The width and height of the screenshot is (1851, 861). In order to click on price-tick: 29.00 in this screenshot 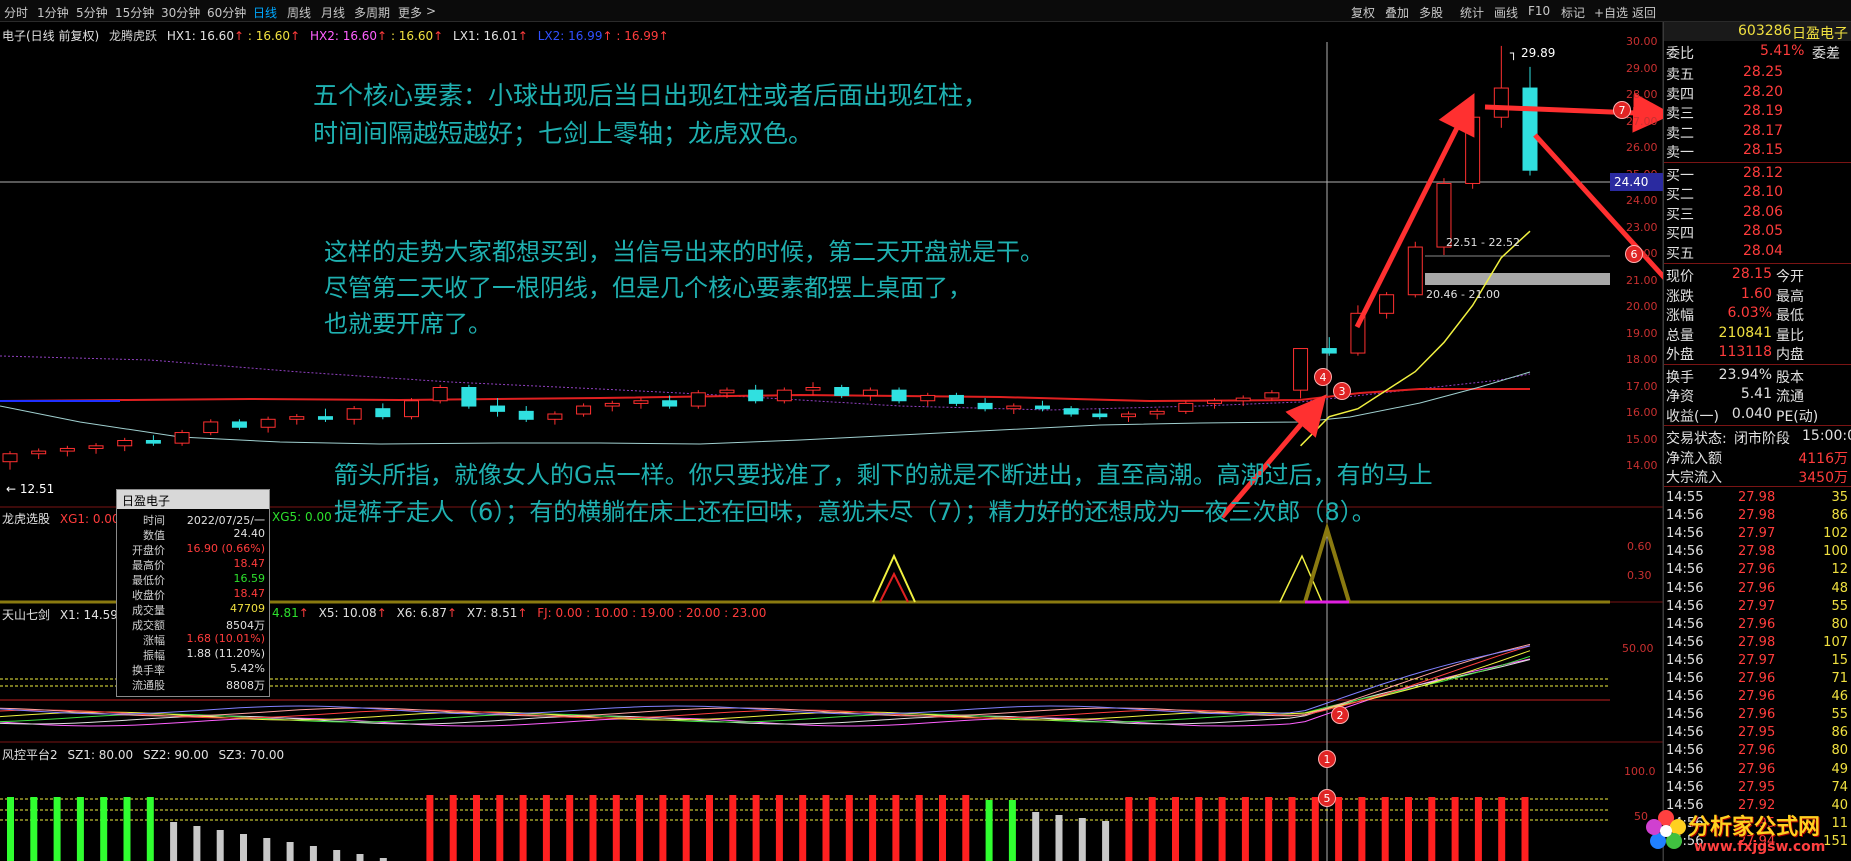, I will do `click(1642, 68)`.